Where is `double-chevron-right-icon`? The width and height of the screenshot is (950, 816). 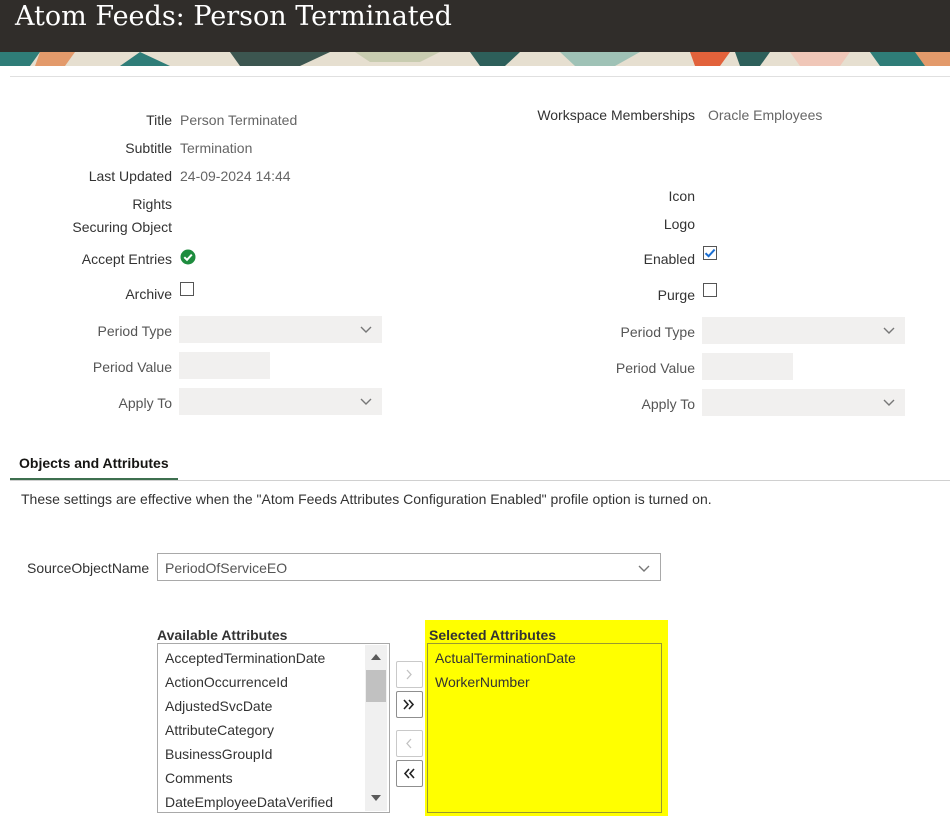 double-chevron-right-icon is located at coordinates (409, 704).